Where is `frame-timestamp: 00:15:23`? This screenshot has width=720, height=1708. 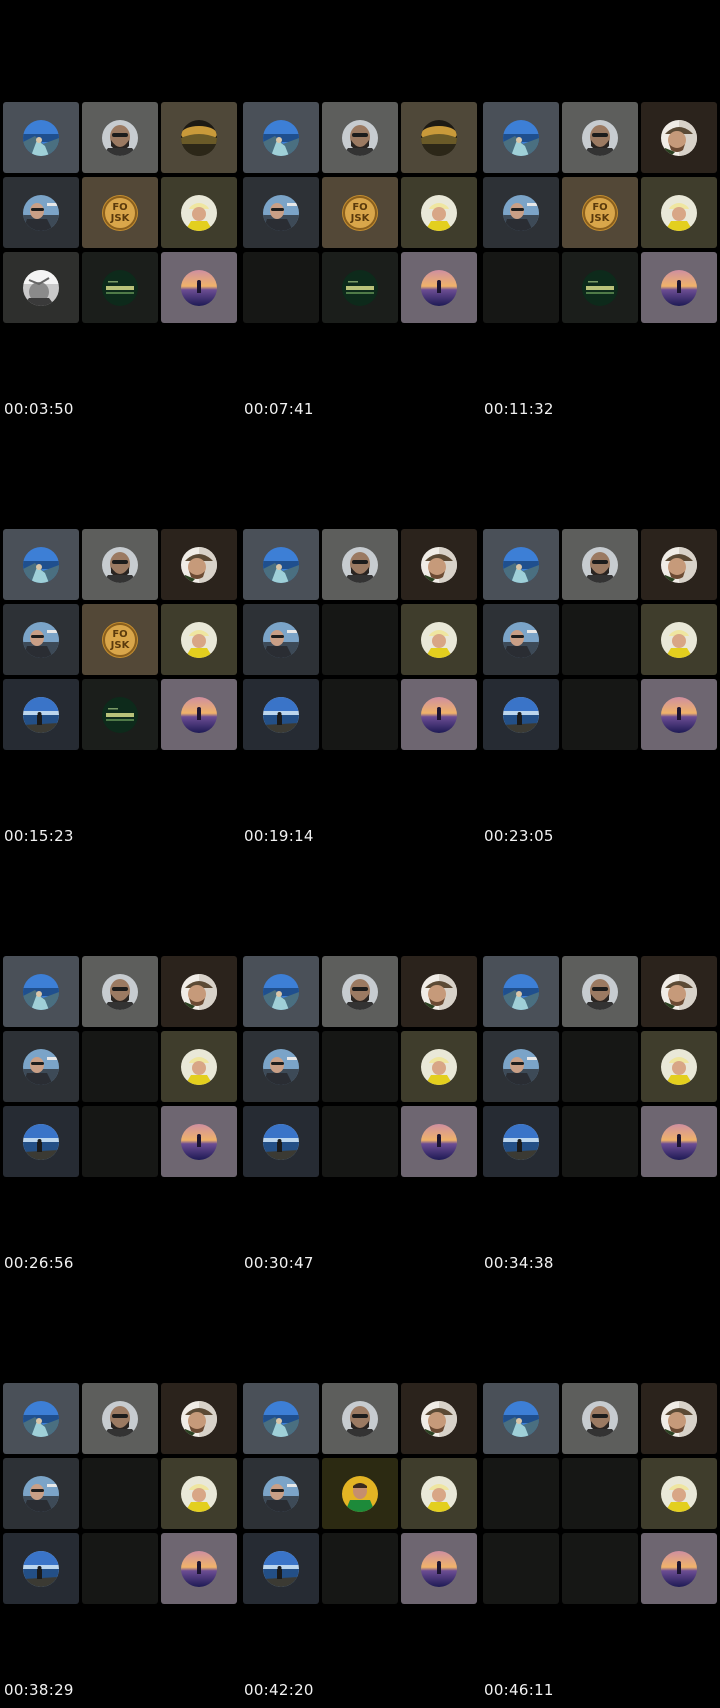 frame-timestamp: 00:15:23 is located at coordinates (39, 836).